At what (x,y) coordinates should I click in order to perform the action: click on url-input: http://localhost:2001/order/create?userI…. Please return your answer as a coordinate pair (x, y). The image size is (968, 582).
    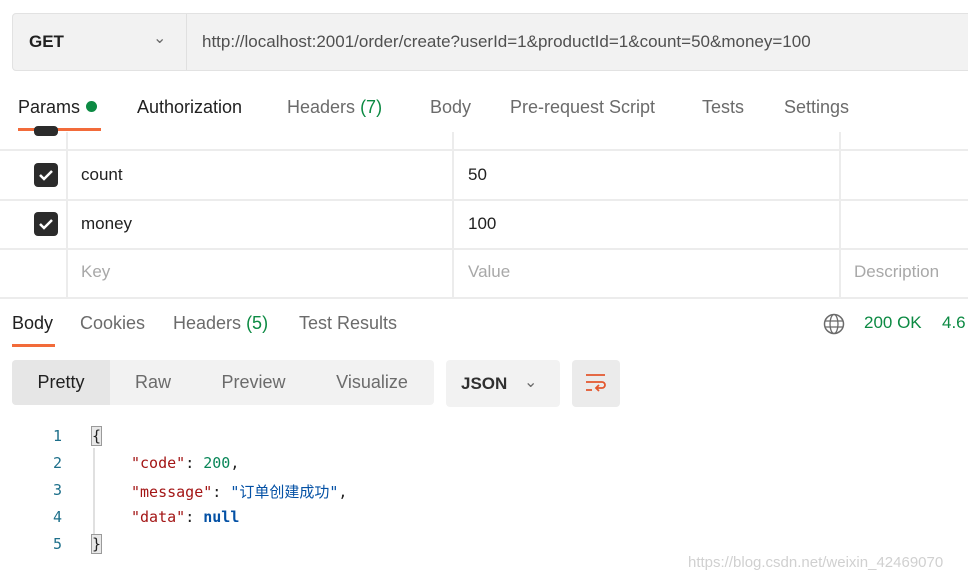
    Looking at the image, I should click on (506, 42).